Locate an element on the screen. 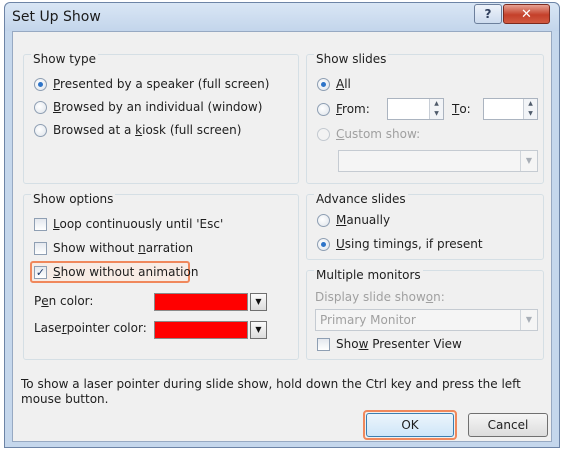  checkbox-indicator: ✓ is located at coordinates (40, 272).